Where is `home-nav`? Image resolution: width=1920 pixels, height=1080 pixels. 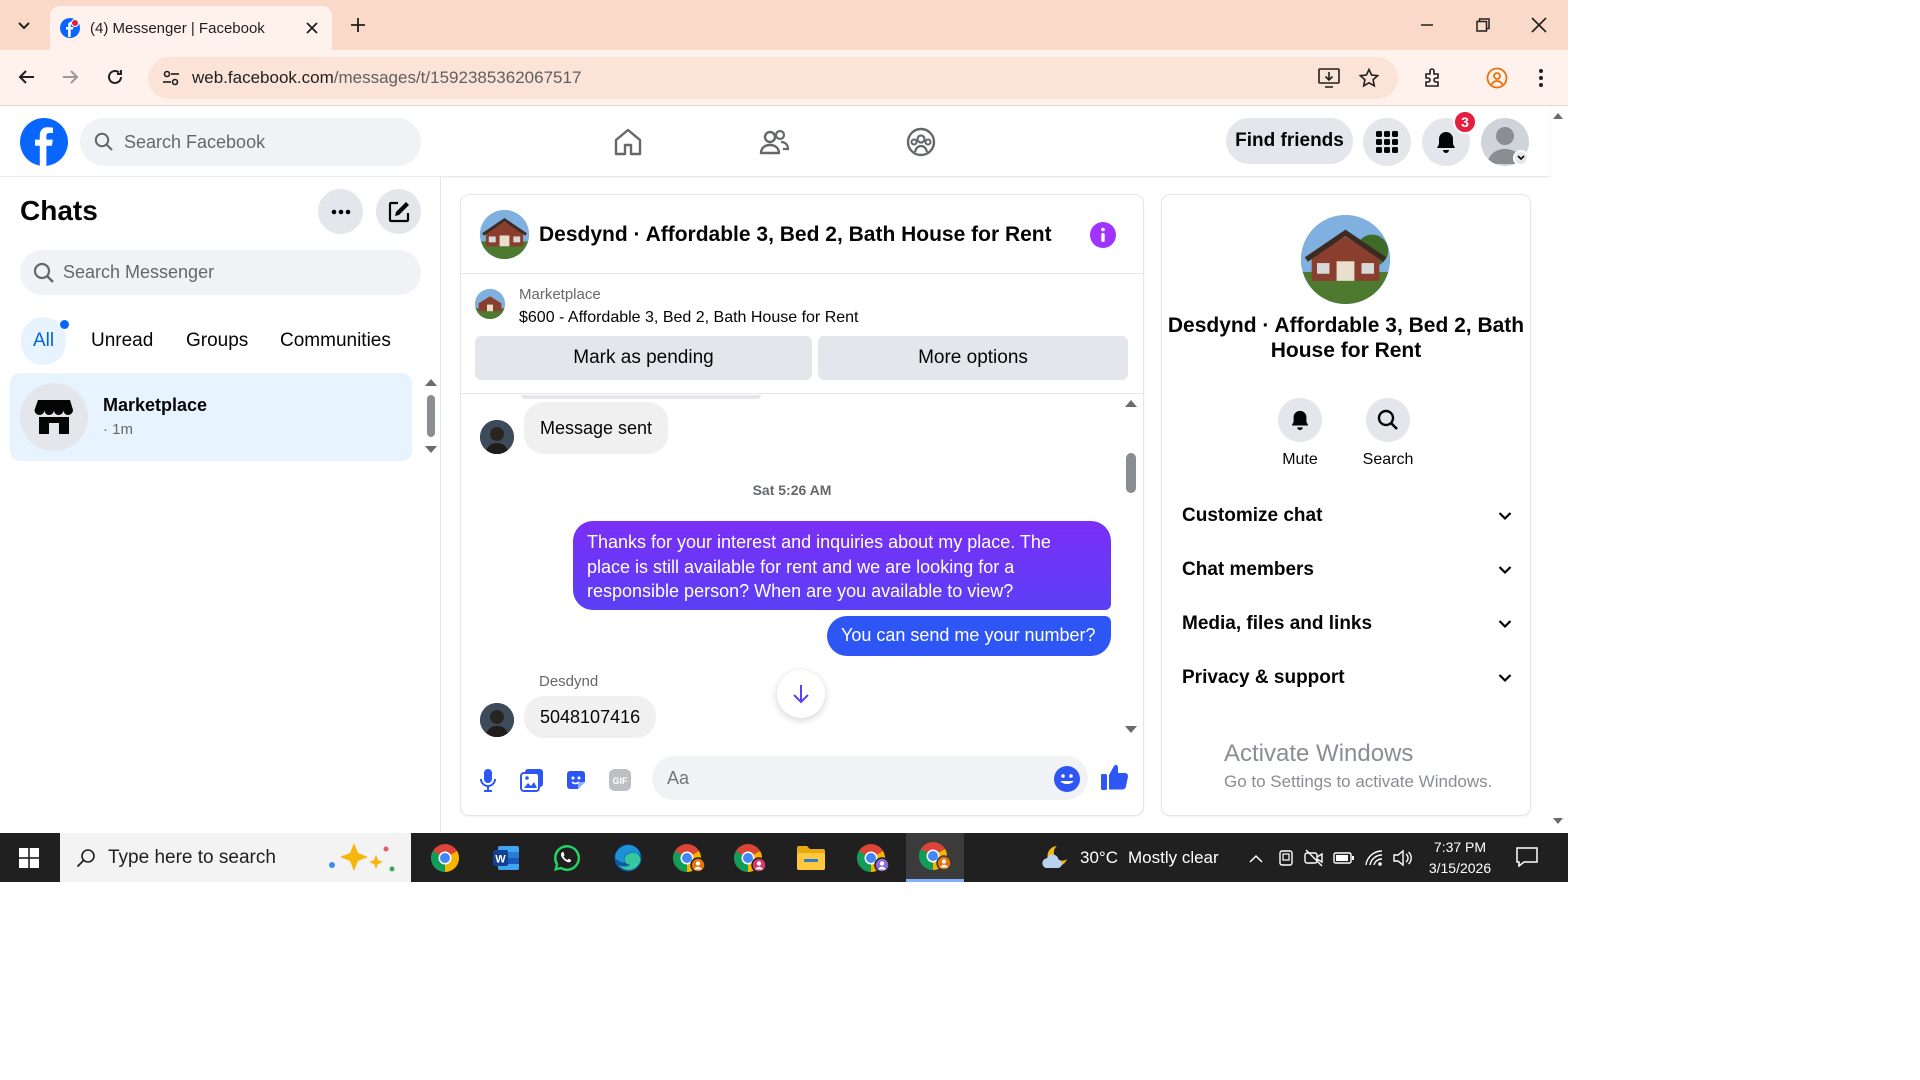 home-nav is located at coordinates (628, 142).